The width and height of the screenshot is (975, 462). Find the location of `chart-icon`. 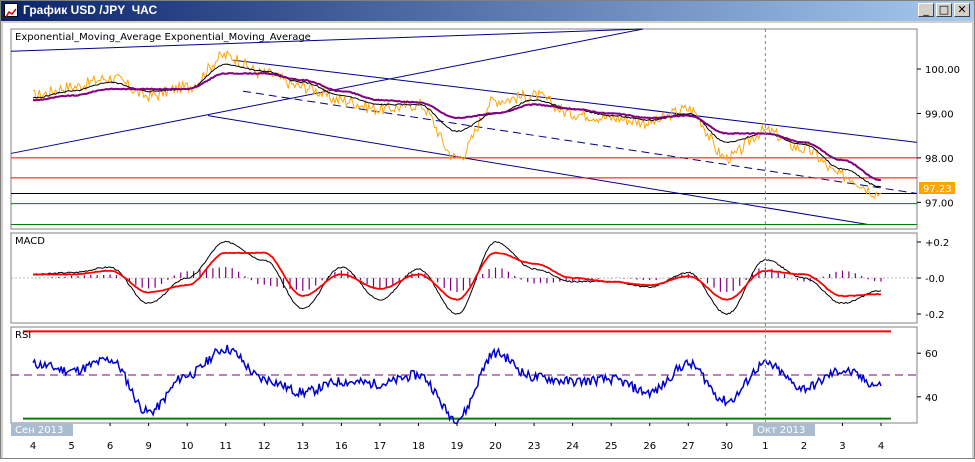

chart-icon is located at coordinates (11, 10).